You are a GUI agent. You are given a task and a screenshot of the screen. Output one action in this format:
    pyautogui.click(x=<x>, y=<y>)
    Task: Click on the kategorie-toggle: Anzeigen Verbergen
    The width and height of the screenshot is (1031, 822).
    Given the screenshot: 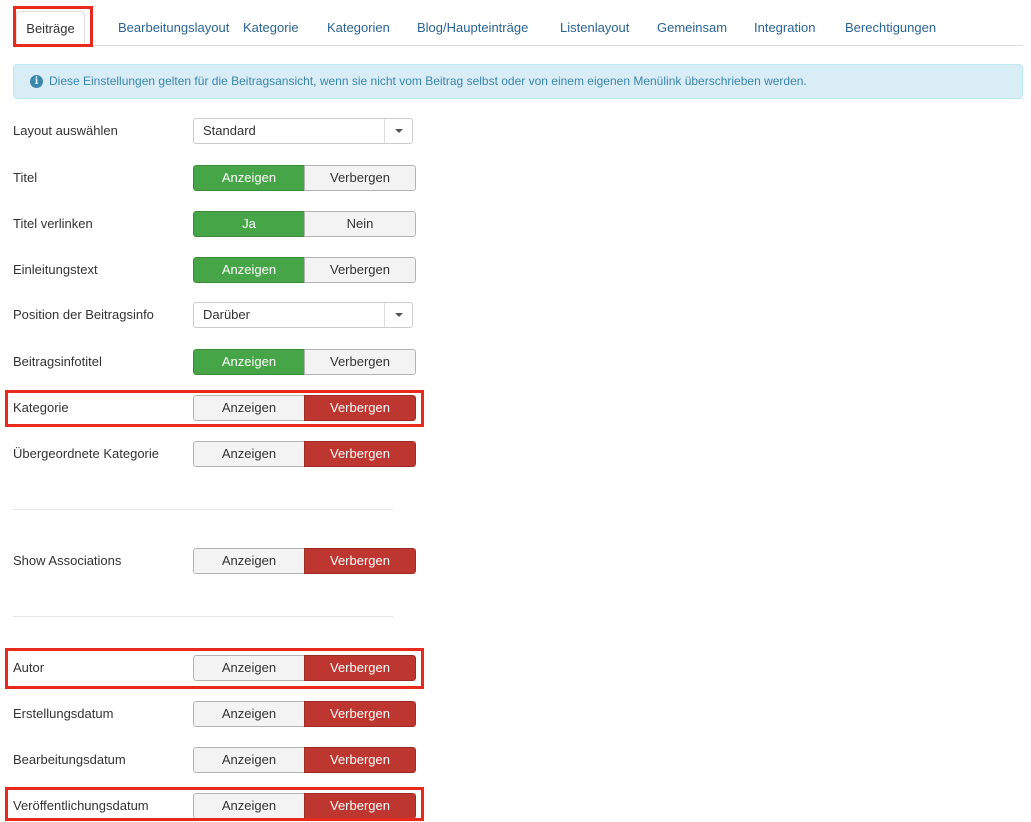 What is the action you would take?
    pyautogui.click(x=304, y=408)
    